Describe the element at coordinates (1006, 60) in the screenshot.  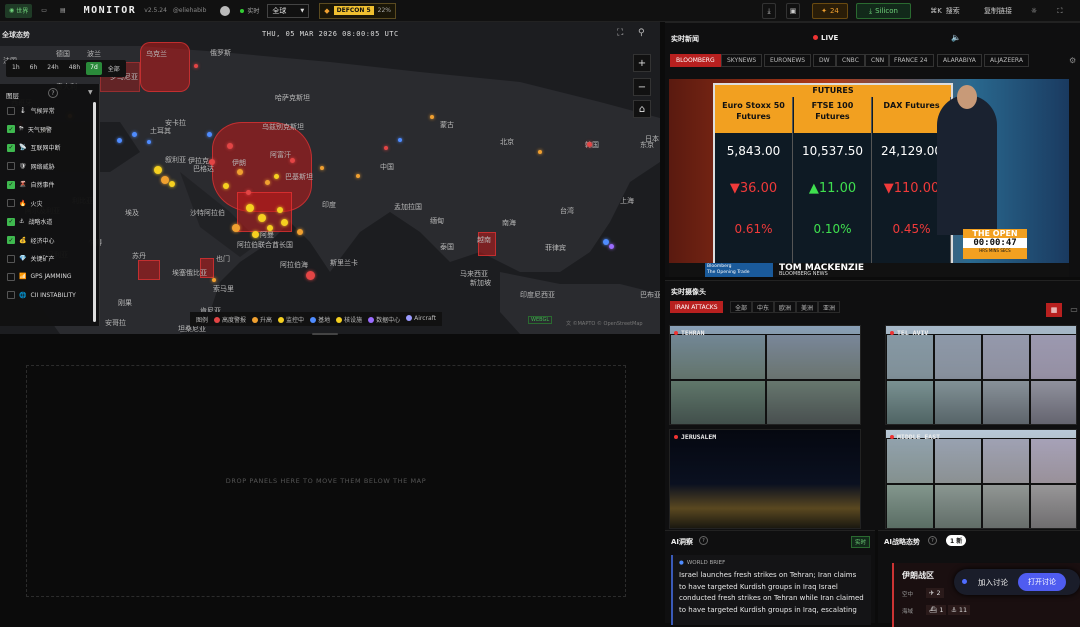
I see `channel-tab: ALJAZEERA` at that location.